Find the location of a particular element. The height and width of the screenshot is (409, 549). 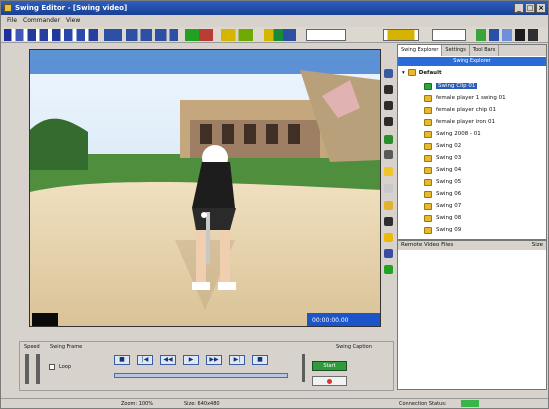

frame-slider is located at coordinates (38, 369).